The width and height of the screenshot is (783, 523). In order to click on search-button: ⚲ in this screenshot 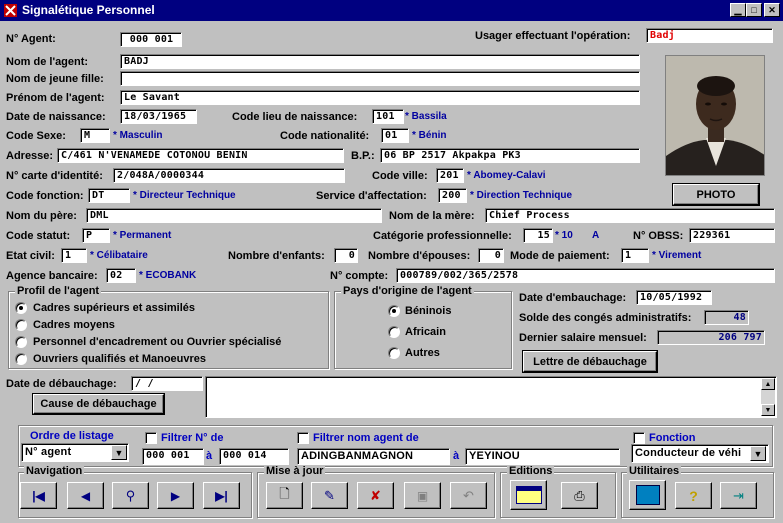, I will do `click(130, 495)`.